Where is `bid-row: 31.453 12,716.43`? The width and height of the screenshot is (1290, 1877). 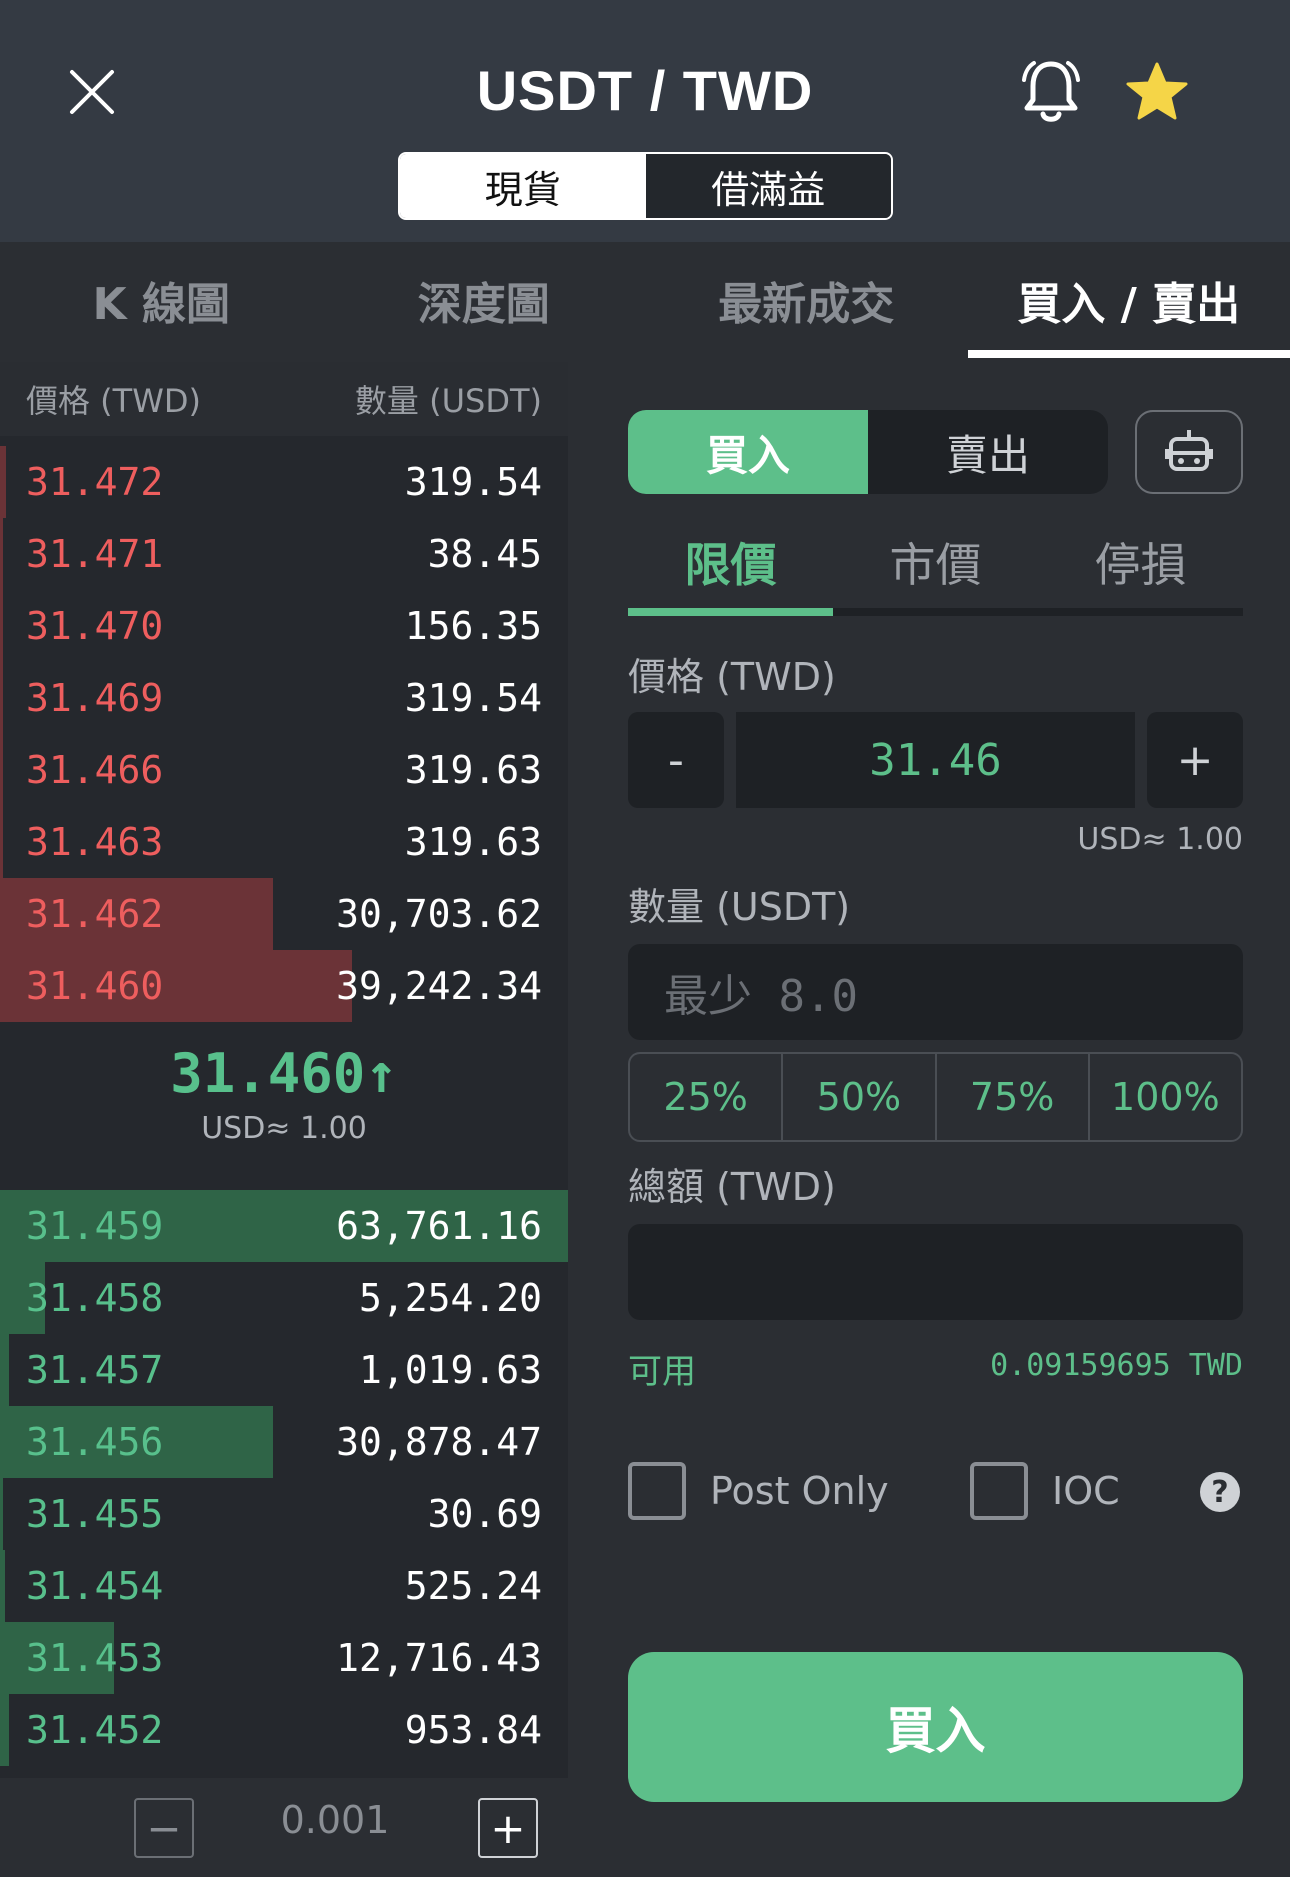 bid-row: 31.453 12,716.43 is located at coordinates (284, 1658).